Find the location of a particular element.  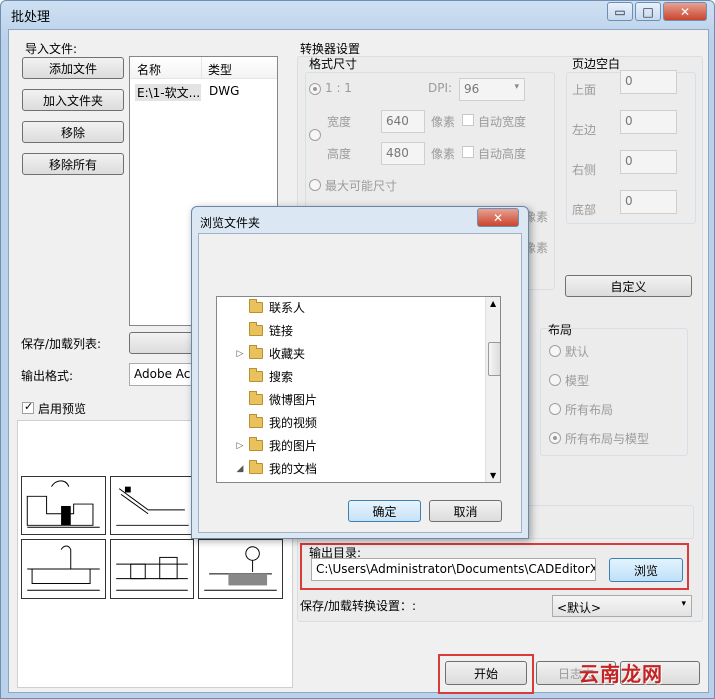

minimize-icon: ▭ is located at coordinates (620, 11).